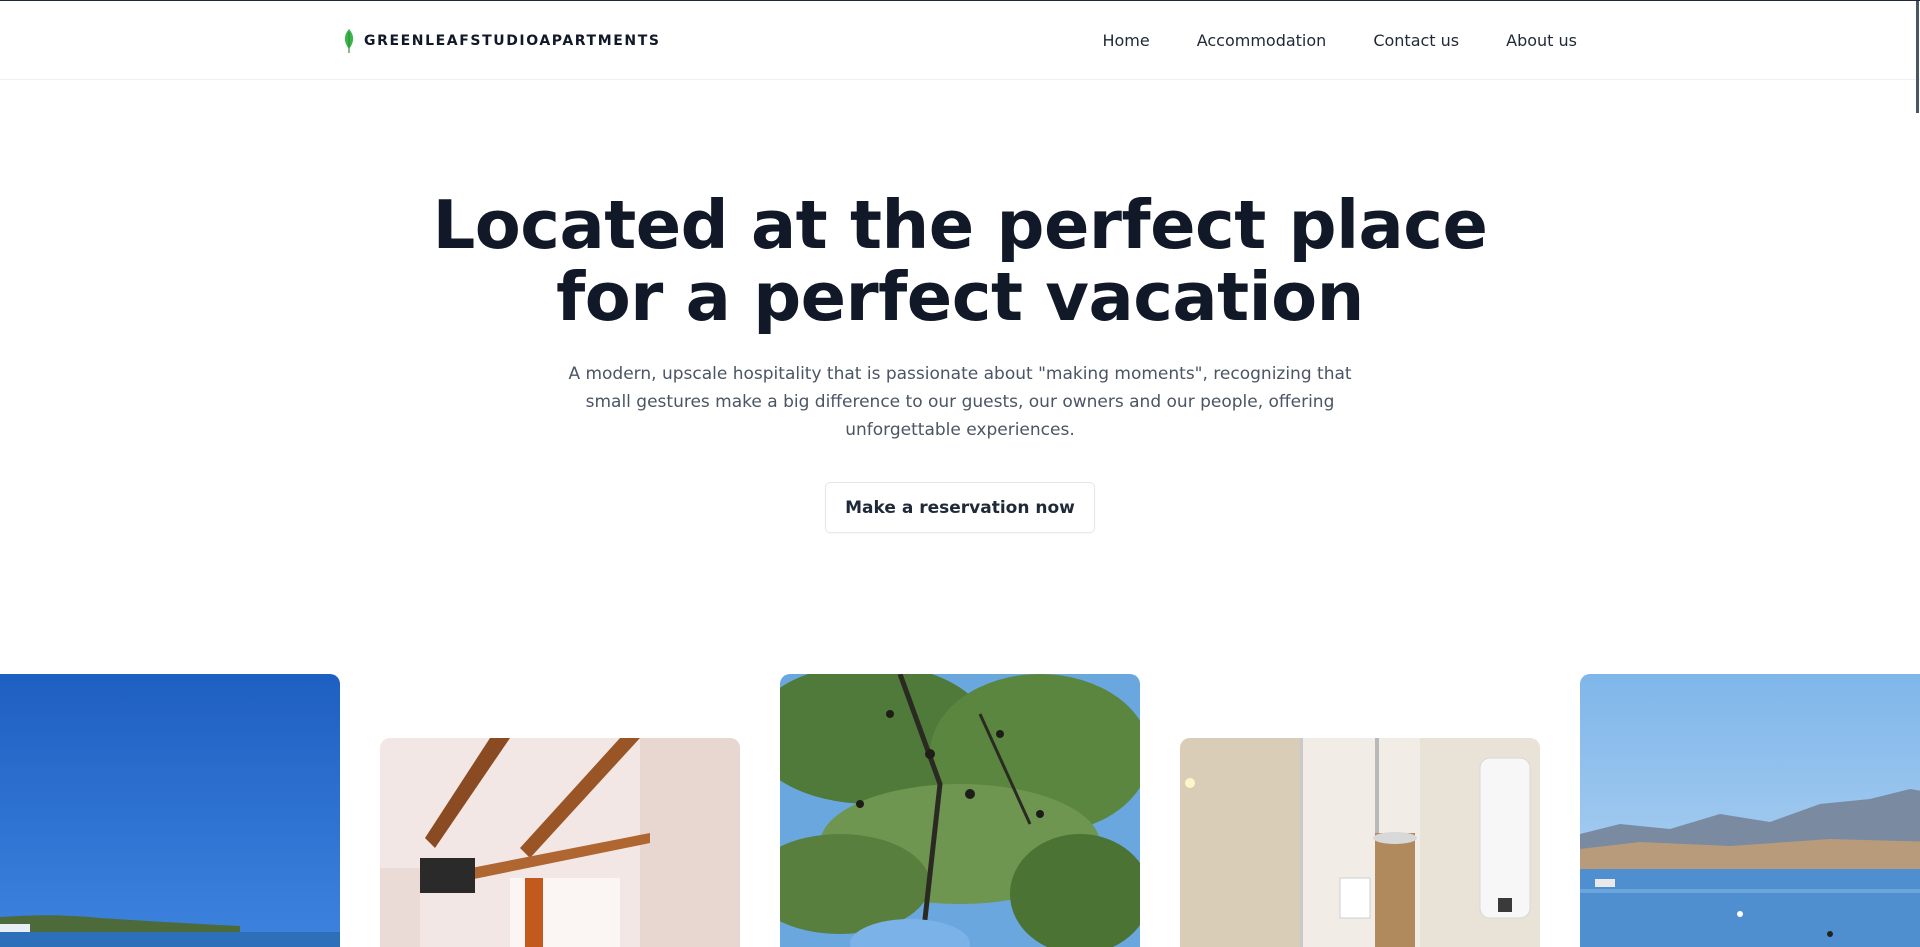  I want to click on bedroom-photo, so click(560, 842).